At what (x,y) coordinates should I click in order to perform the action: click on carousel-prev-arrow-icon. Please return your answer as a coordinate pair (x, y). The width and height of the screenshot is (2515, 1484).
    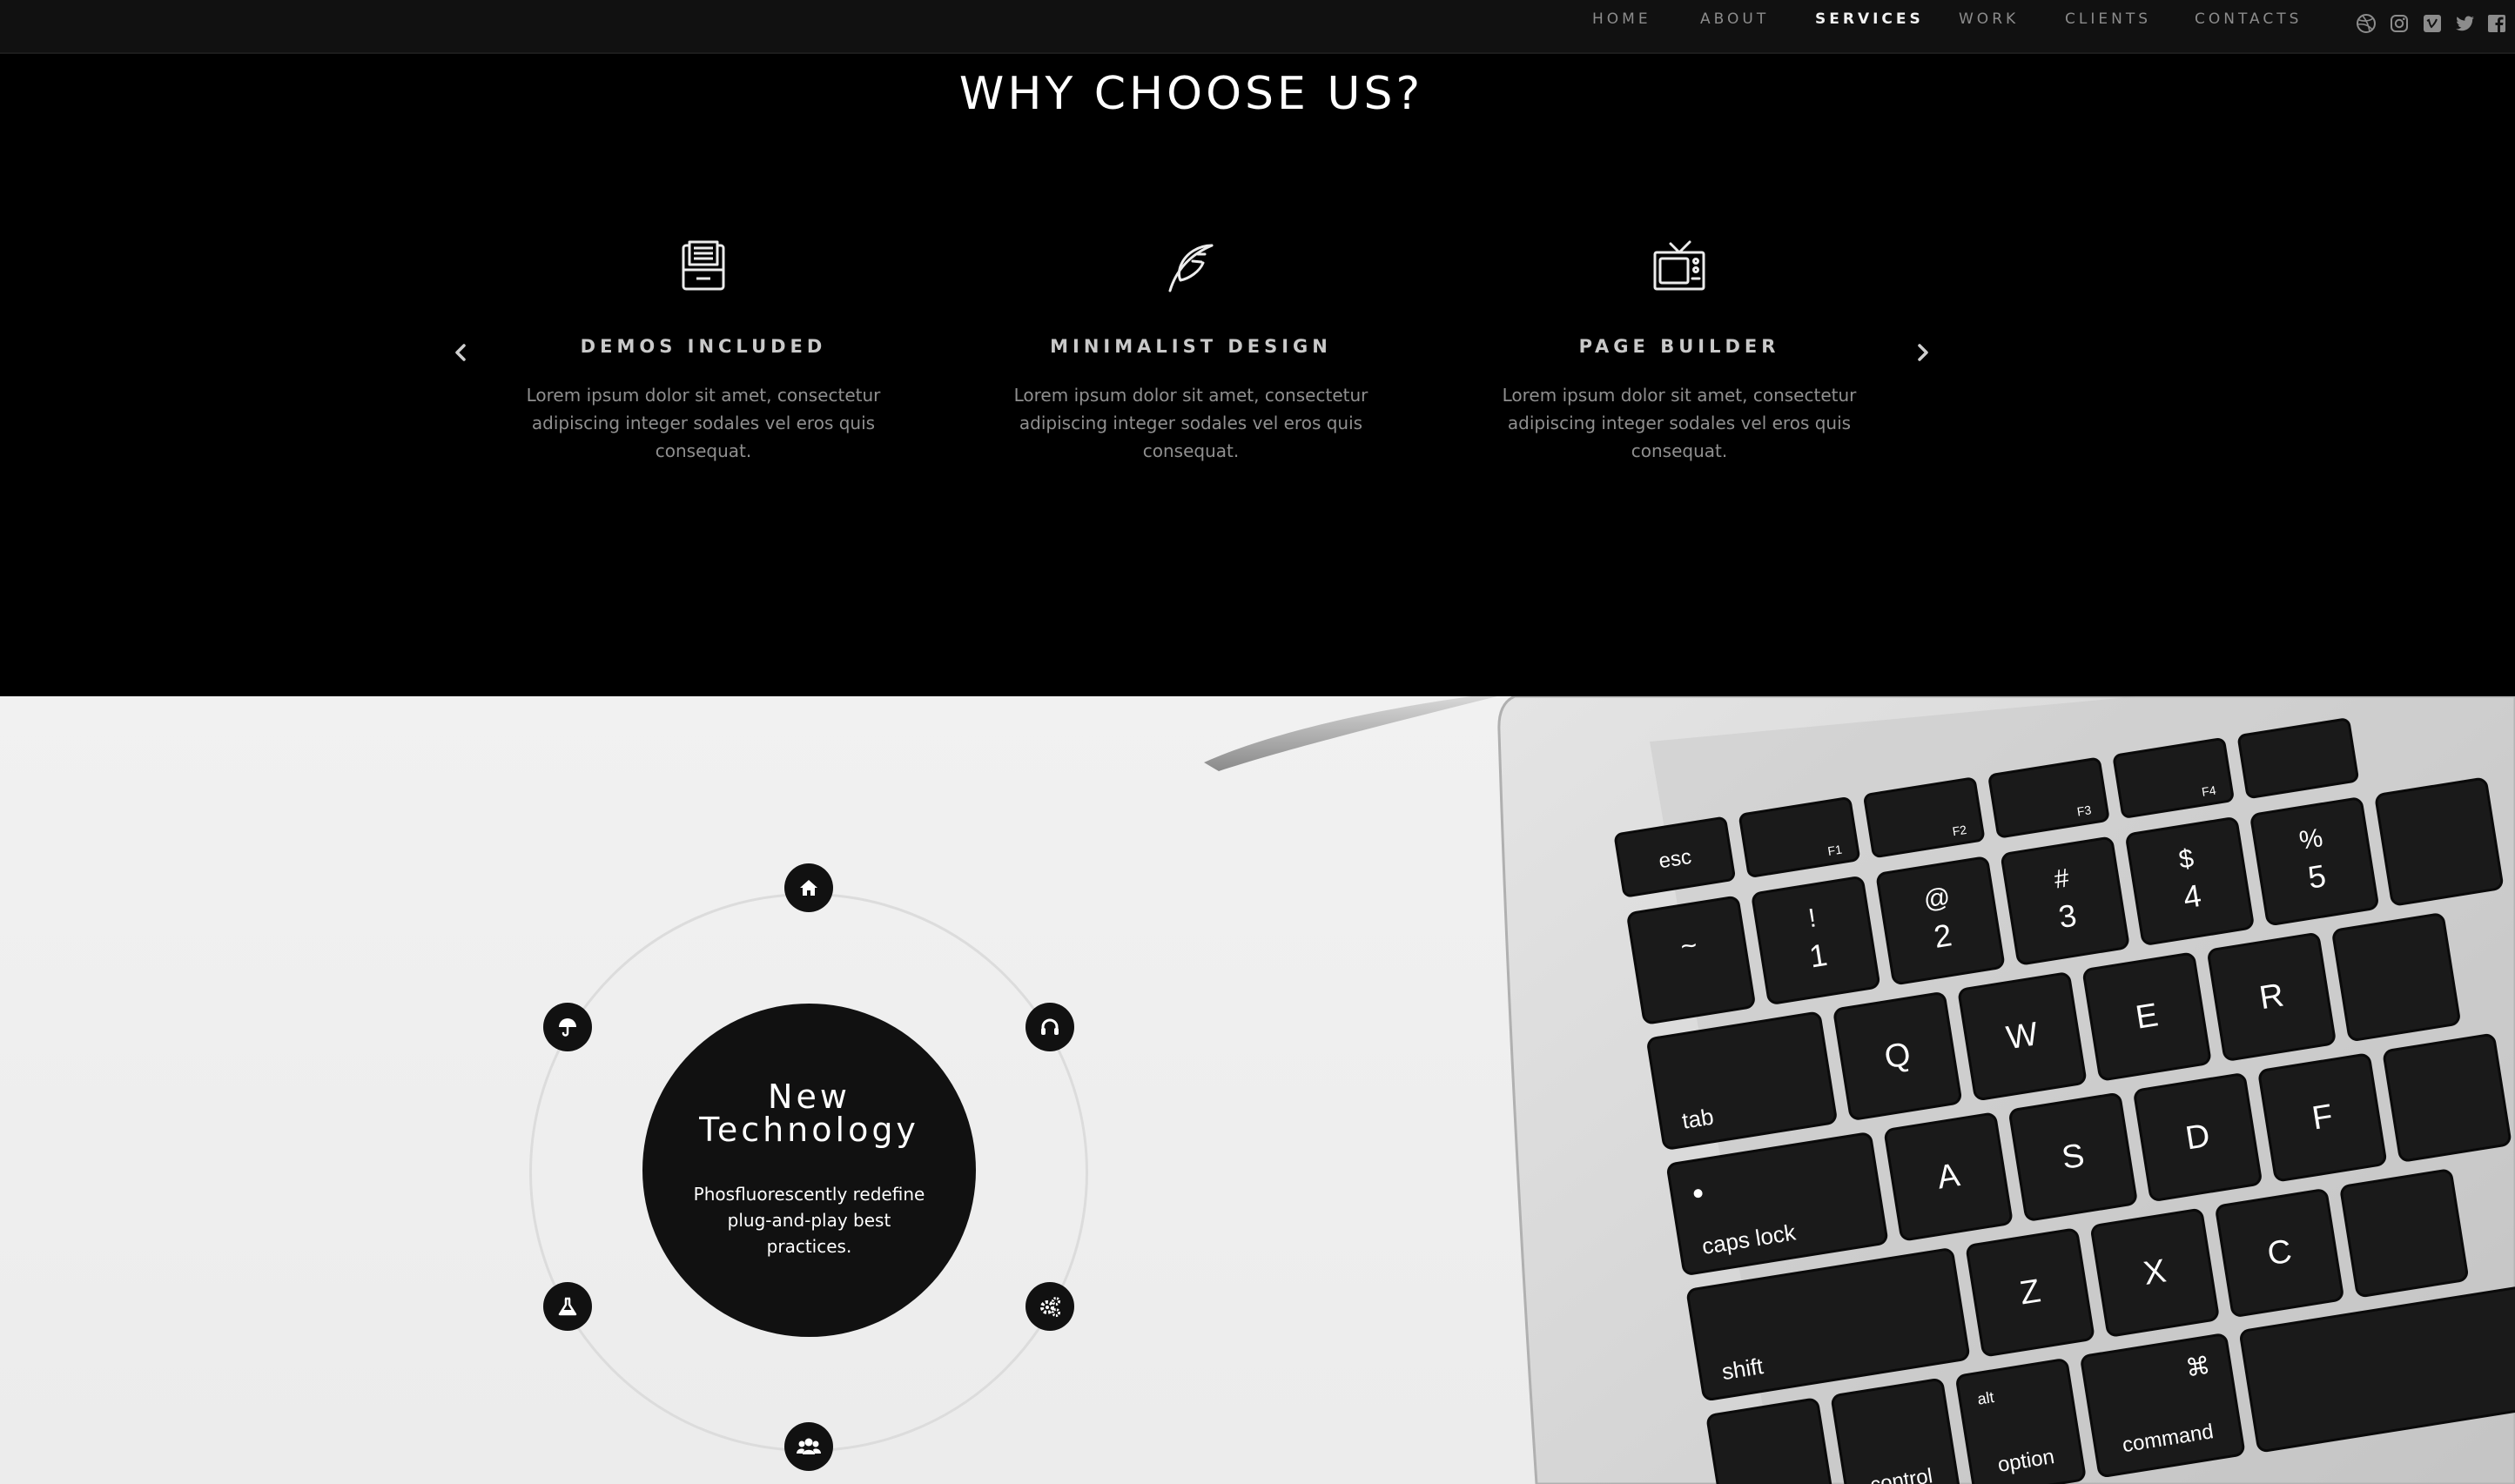
    Looking at the image, I should click on (460, 352).